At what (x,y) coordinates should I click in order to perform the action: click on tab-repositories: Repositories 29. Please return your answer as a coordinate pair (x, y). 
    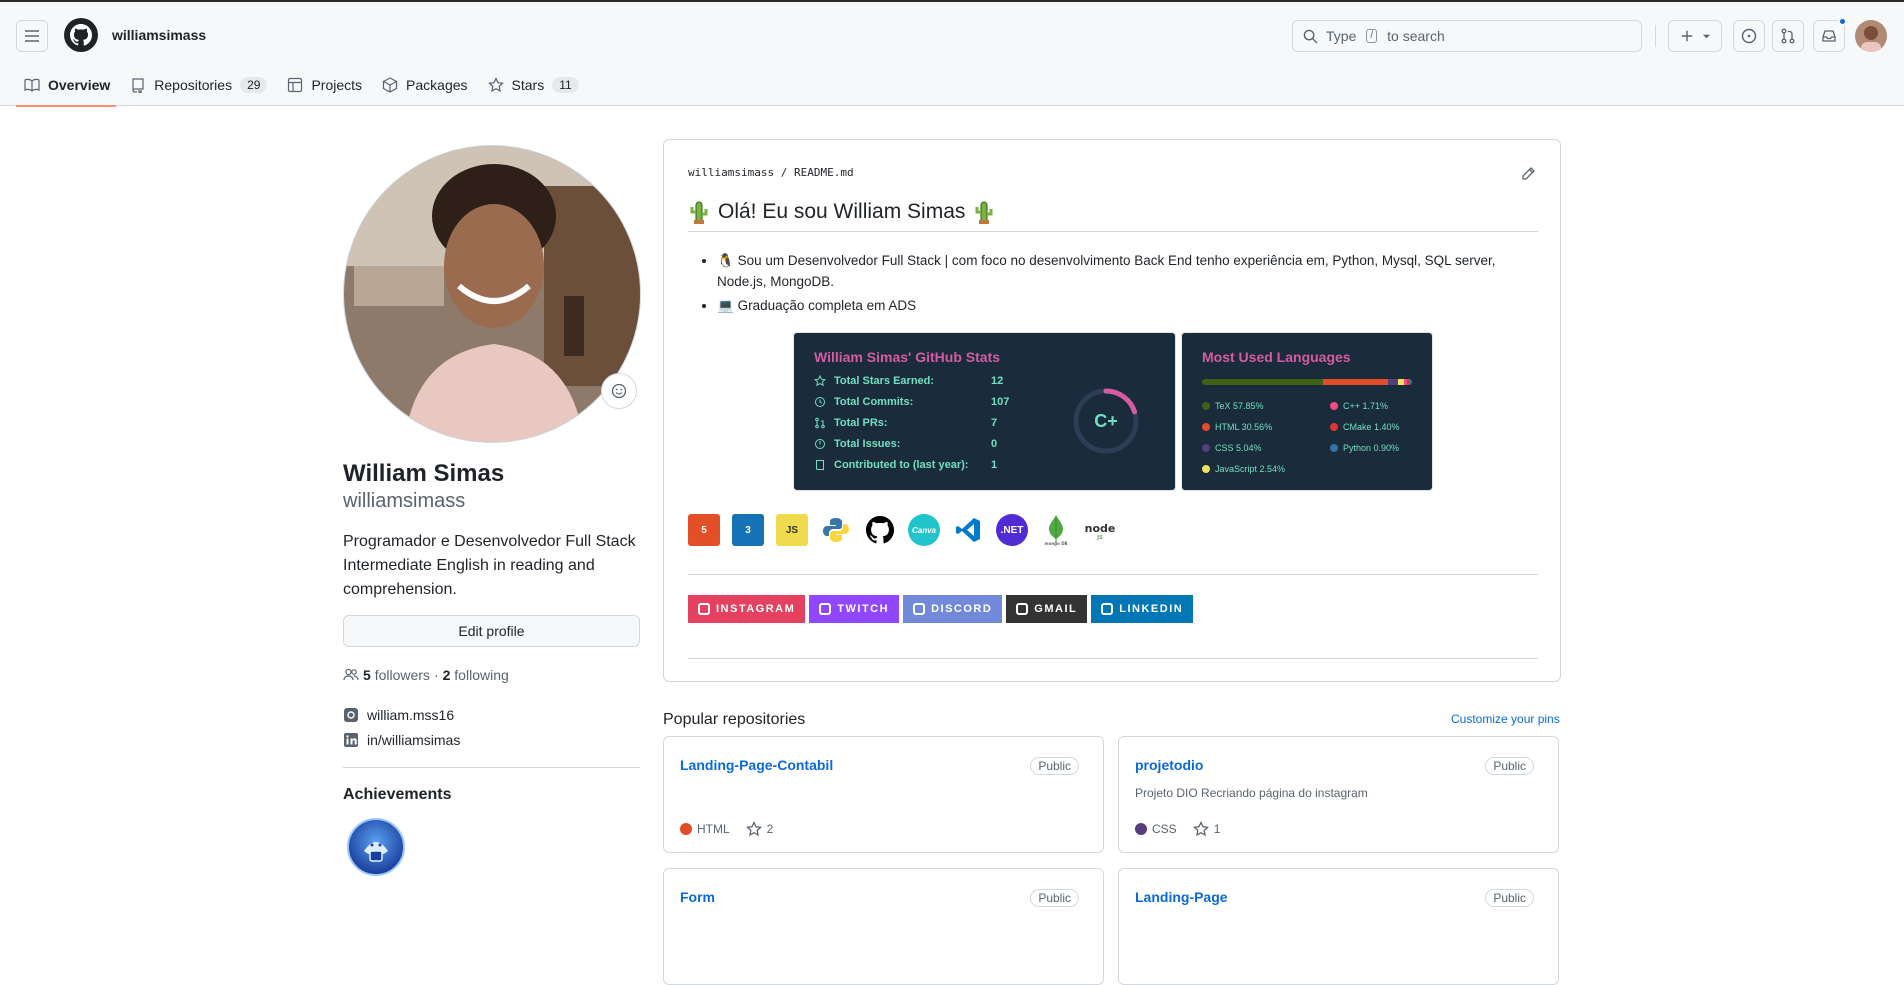
    Looking at the image, I should click on (198, 85).